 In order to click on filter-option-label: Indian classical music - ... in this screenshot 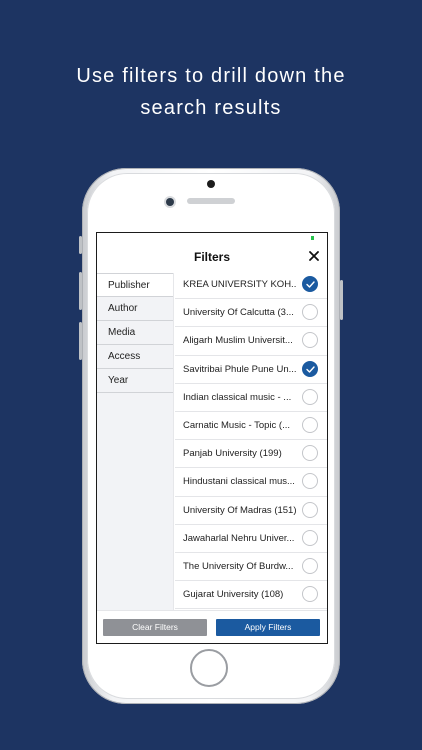, I will do `click(237, 397)`.